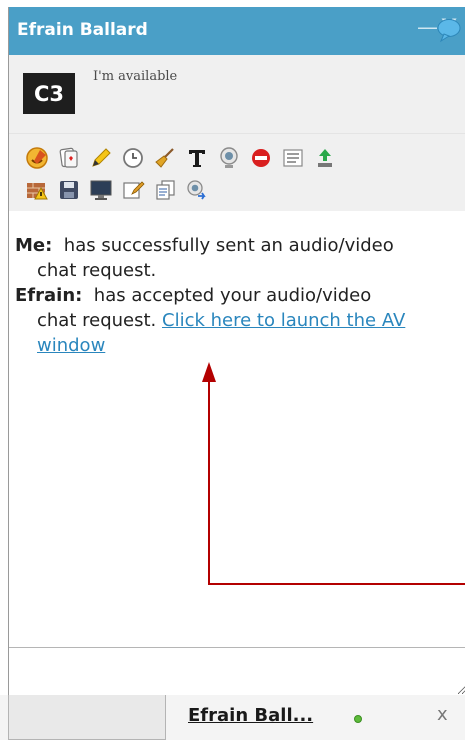  What do you see at coordinates (325, 158) in the screenshot?
I see `upload-icon` at bounding box center [325, 158].